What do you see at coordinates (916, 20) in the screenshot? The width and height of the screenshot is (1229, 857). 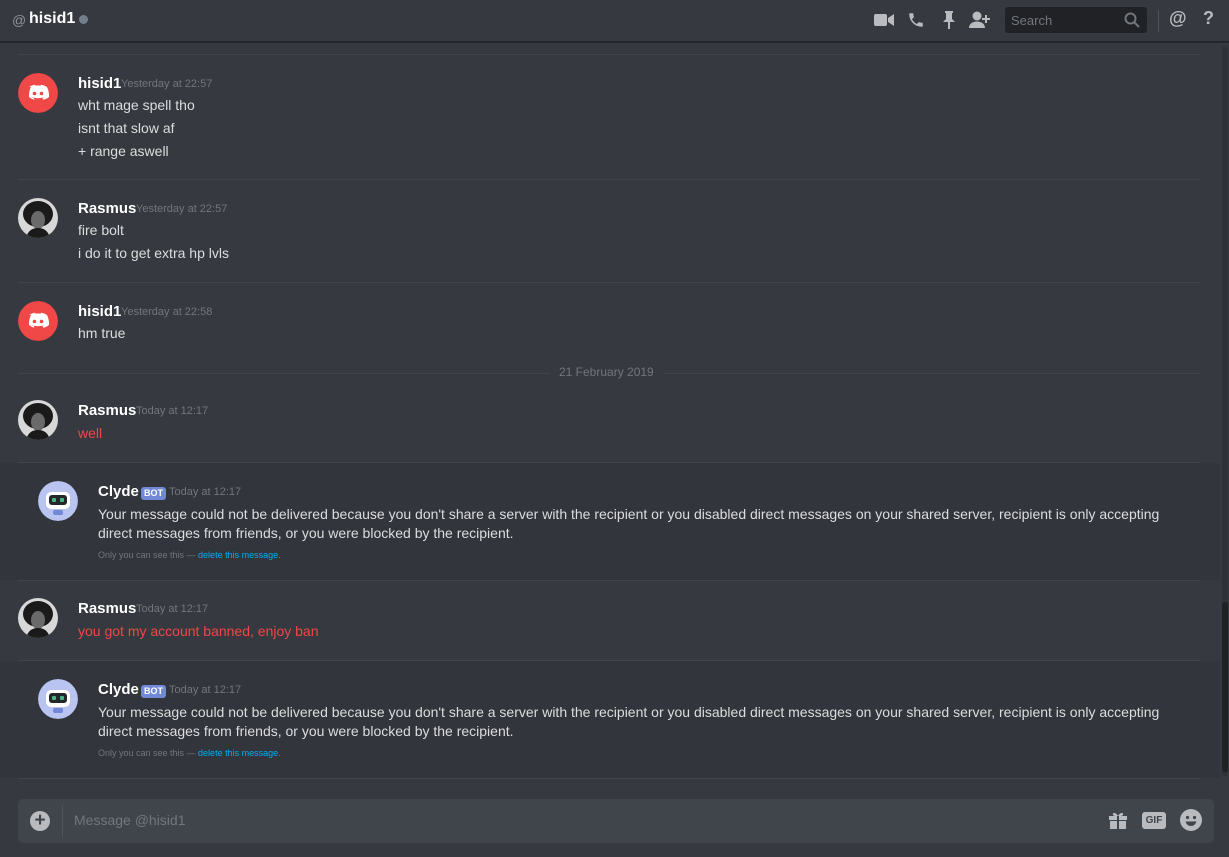 I see `voice-call-icon` at bounding box center [916, 20].